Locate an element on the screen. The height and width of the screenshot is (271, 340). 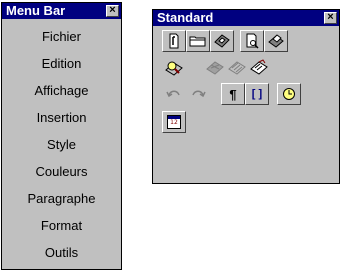
copy-button is located at coordinates (237, 68).